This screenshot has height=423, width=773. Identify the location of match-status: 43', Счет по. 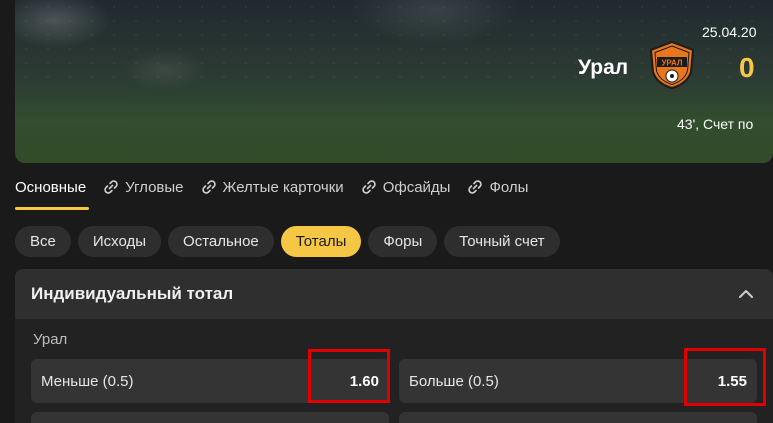
(715, 124).